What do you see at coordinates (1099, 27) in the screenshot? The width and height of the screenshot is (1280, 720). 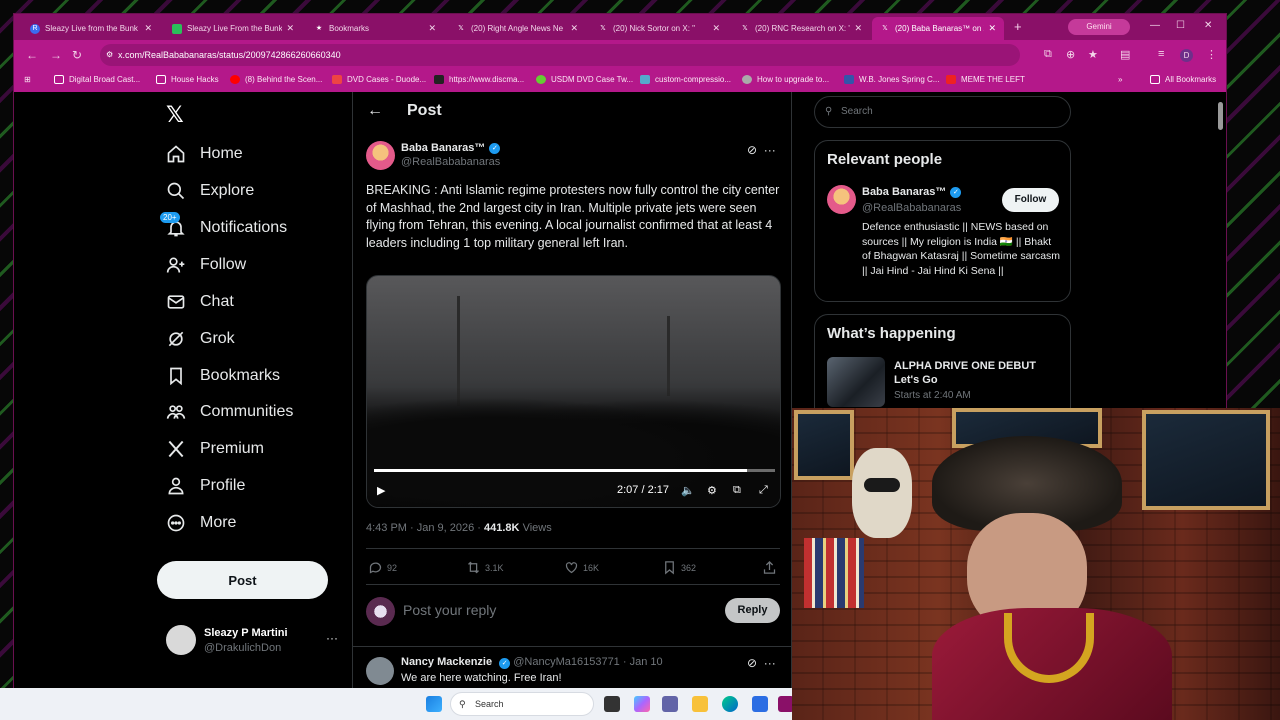 I see `gemini-button: Gemini` at bounding box center [1099, 27].